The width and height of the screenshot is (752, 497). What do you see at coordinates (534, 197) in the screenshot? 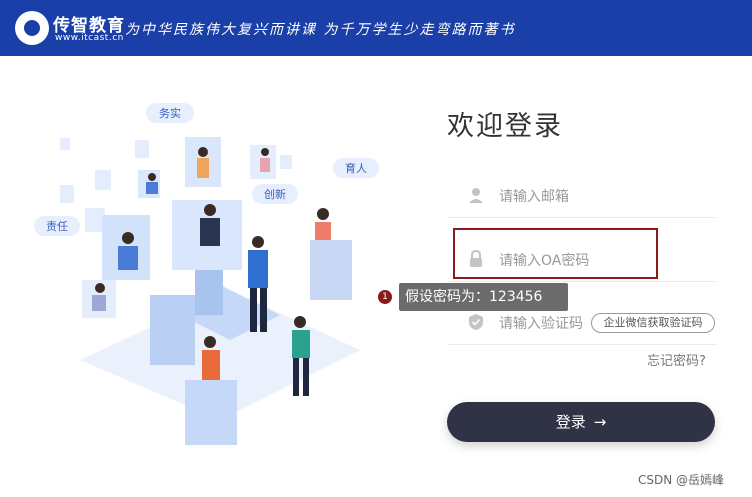
I see `email-placeholder: 请输入邮箱` at bounding box center [534, 197].